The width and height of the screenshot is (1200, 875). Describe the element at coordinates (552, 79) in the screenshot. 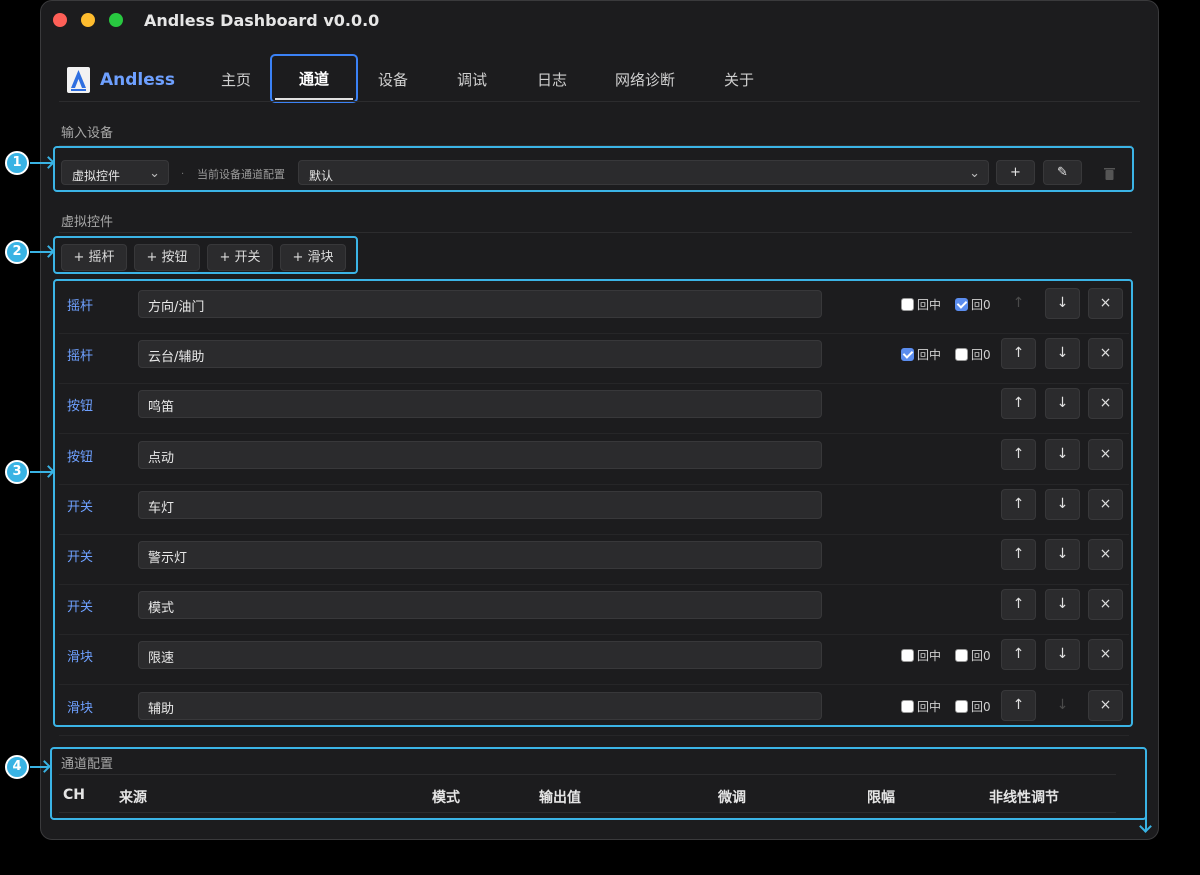

I see `tab-logs: 日志` at that location.